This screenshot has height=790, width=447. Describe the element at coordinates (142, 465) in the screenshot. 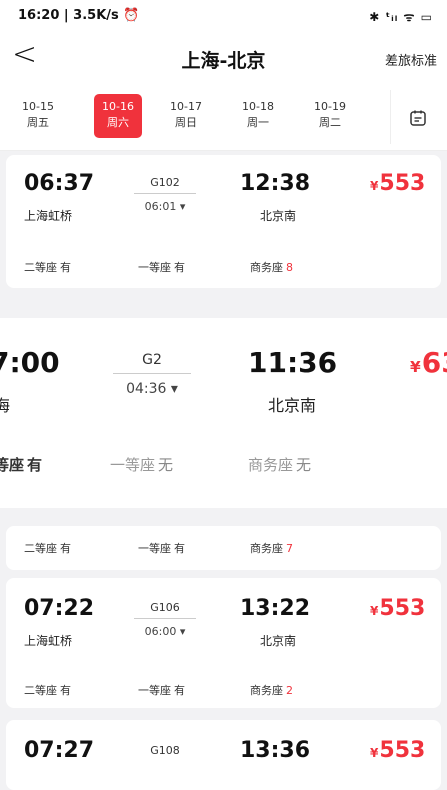

I see `seat-availability: 一等座无` at that location.